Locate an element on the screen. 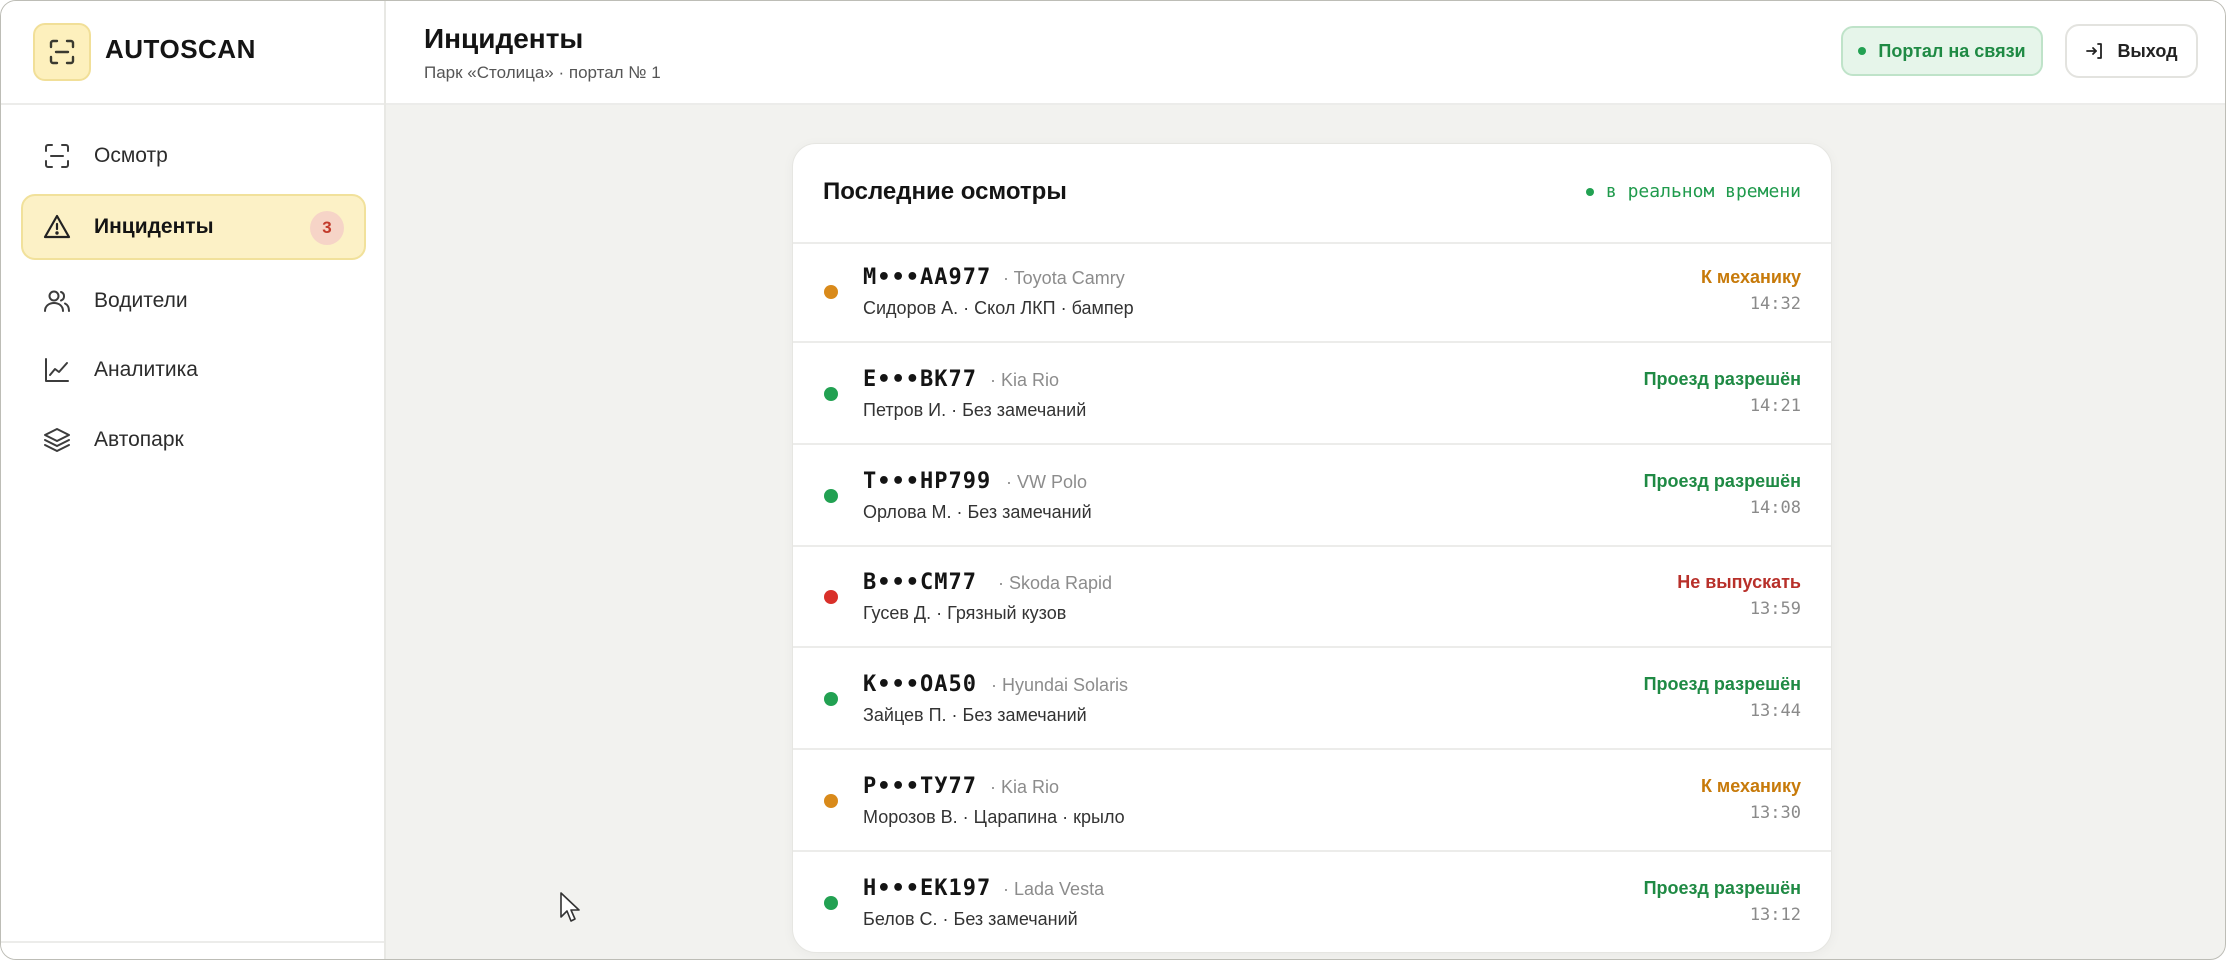 Image resolution: width=2226 pixels, height=962 pixels. license-plate: В•••СМ77 is located at coordinates (920, 582).